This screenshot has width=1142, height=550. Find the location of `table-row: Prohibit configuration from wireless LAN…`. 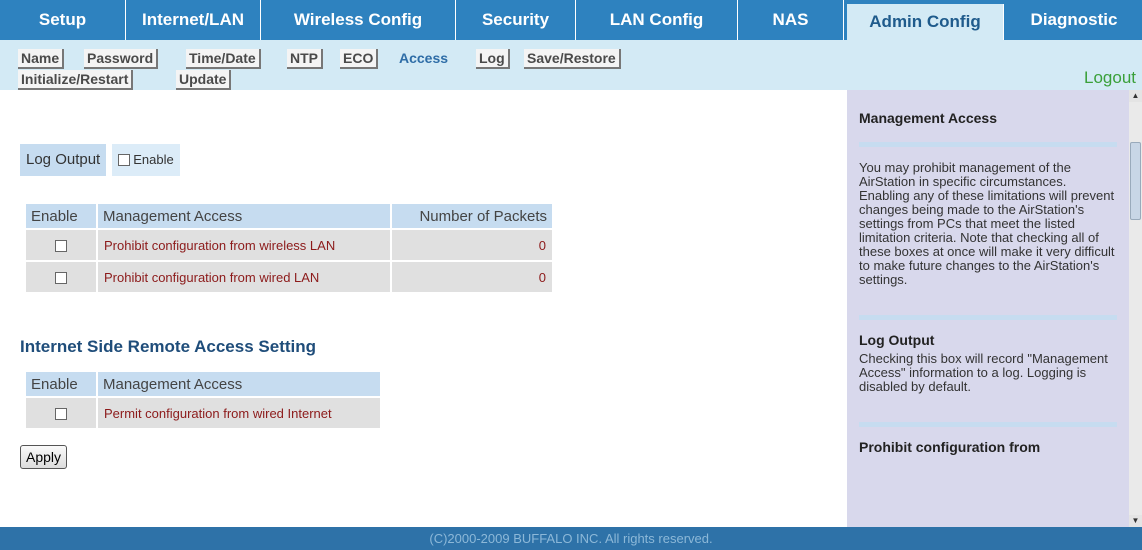

table-row: Prohibit configuration from wireless LAN… is located at coordinates (289, 245).